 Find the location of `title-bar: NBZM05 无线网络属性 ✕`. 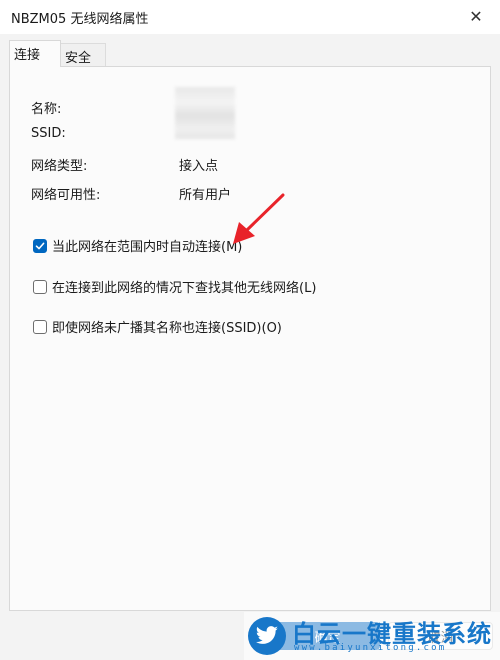

title-bar: NBZM05 无线网络属性 ✕ is located at coordinates (250, 17).